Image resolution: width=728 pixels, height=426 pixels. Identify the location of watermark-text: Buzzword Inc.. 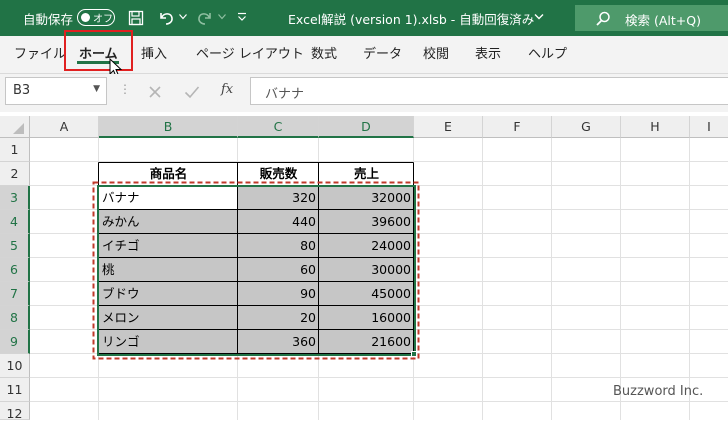
(658, 391).